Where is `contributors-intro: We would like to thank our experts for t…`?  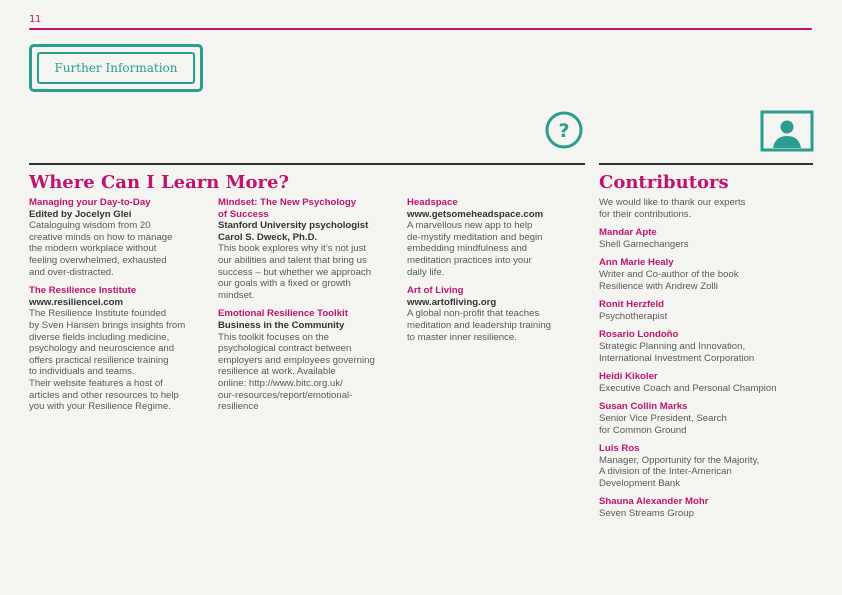 contributors-intro: We would like to thank our experts for t… is located at coordinates (672, 208).